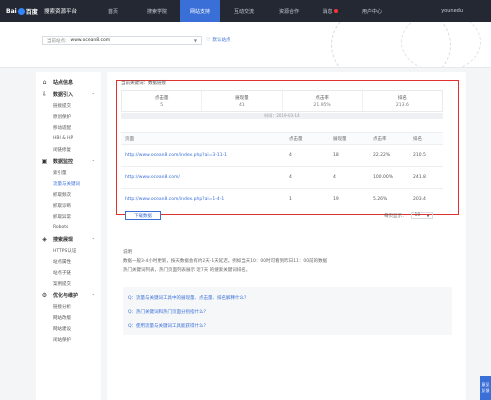 The width and height of the screenshot is (491, 400). I want to click on current-keyword: 当前关键词：数据链接, so click(143, 83).